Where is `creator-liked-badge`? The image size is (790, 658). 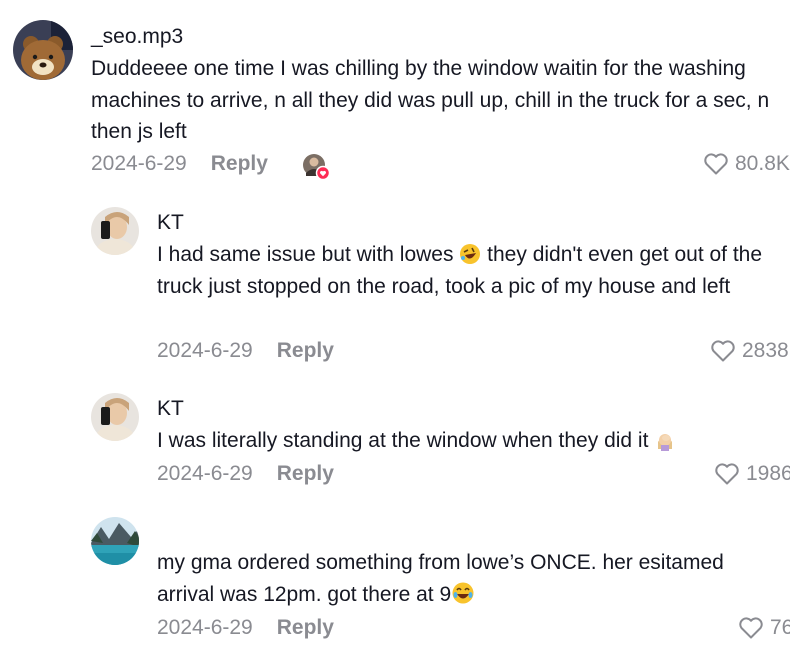
creator-liked-badge is located at coordinates (316, 167).